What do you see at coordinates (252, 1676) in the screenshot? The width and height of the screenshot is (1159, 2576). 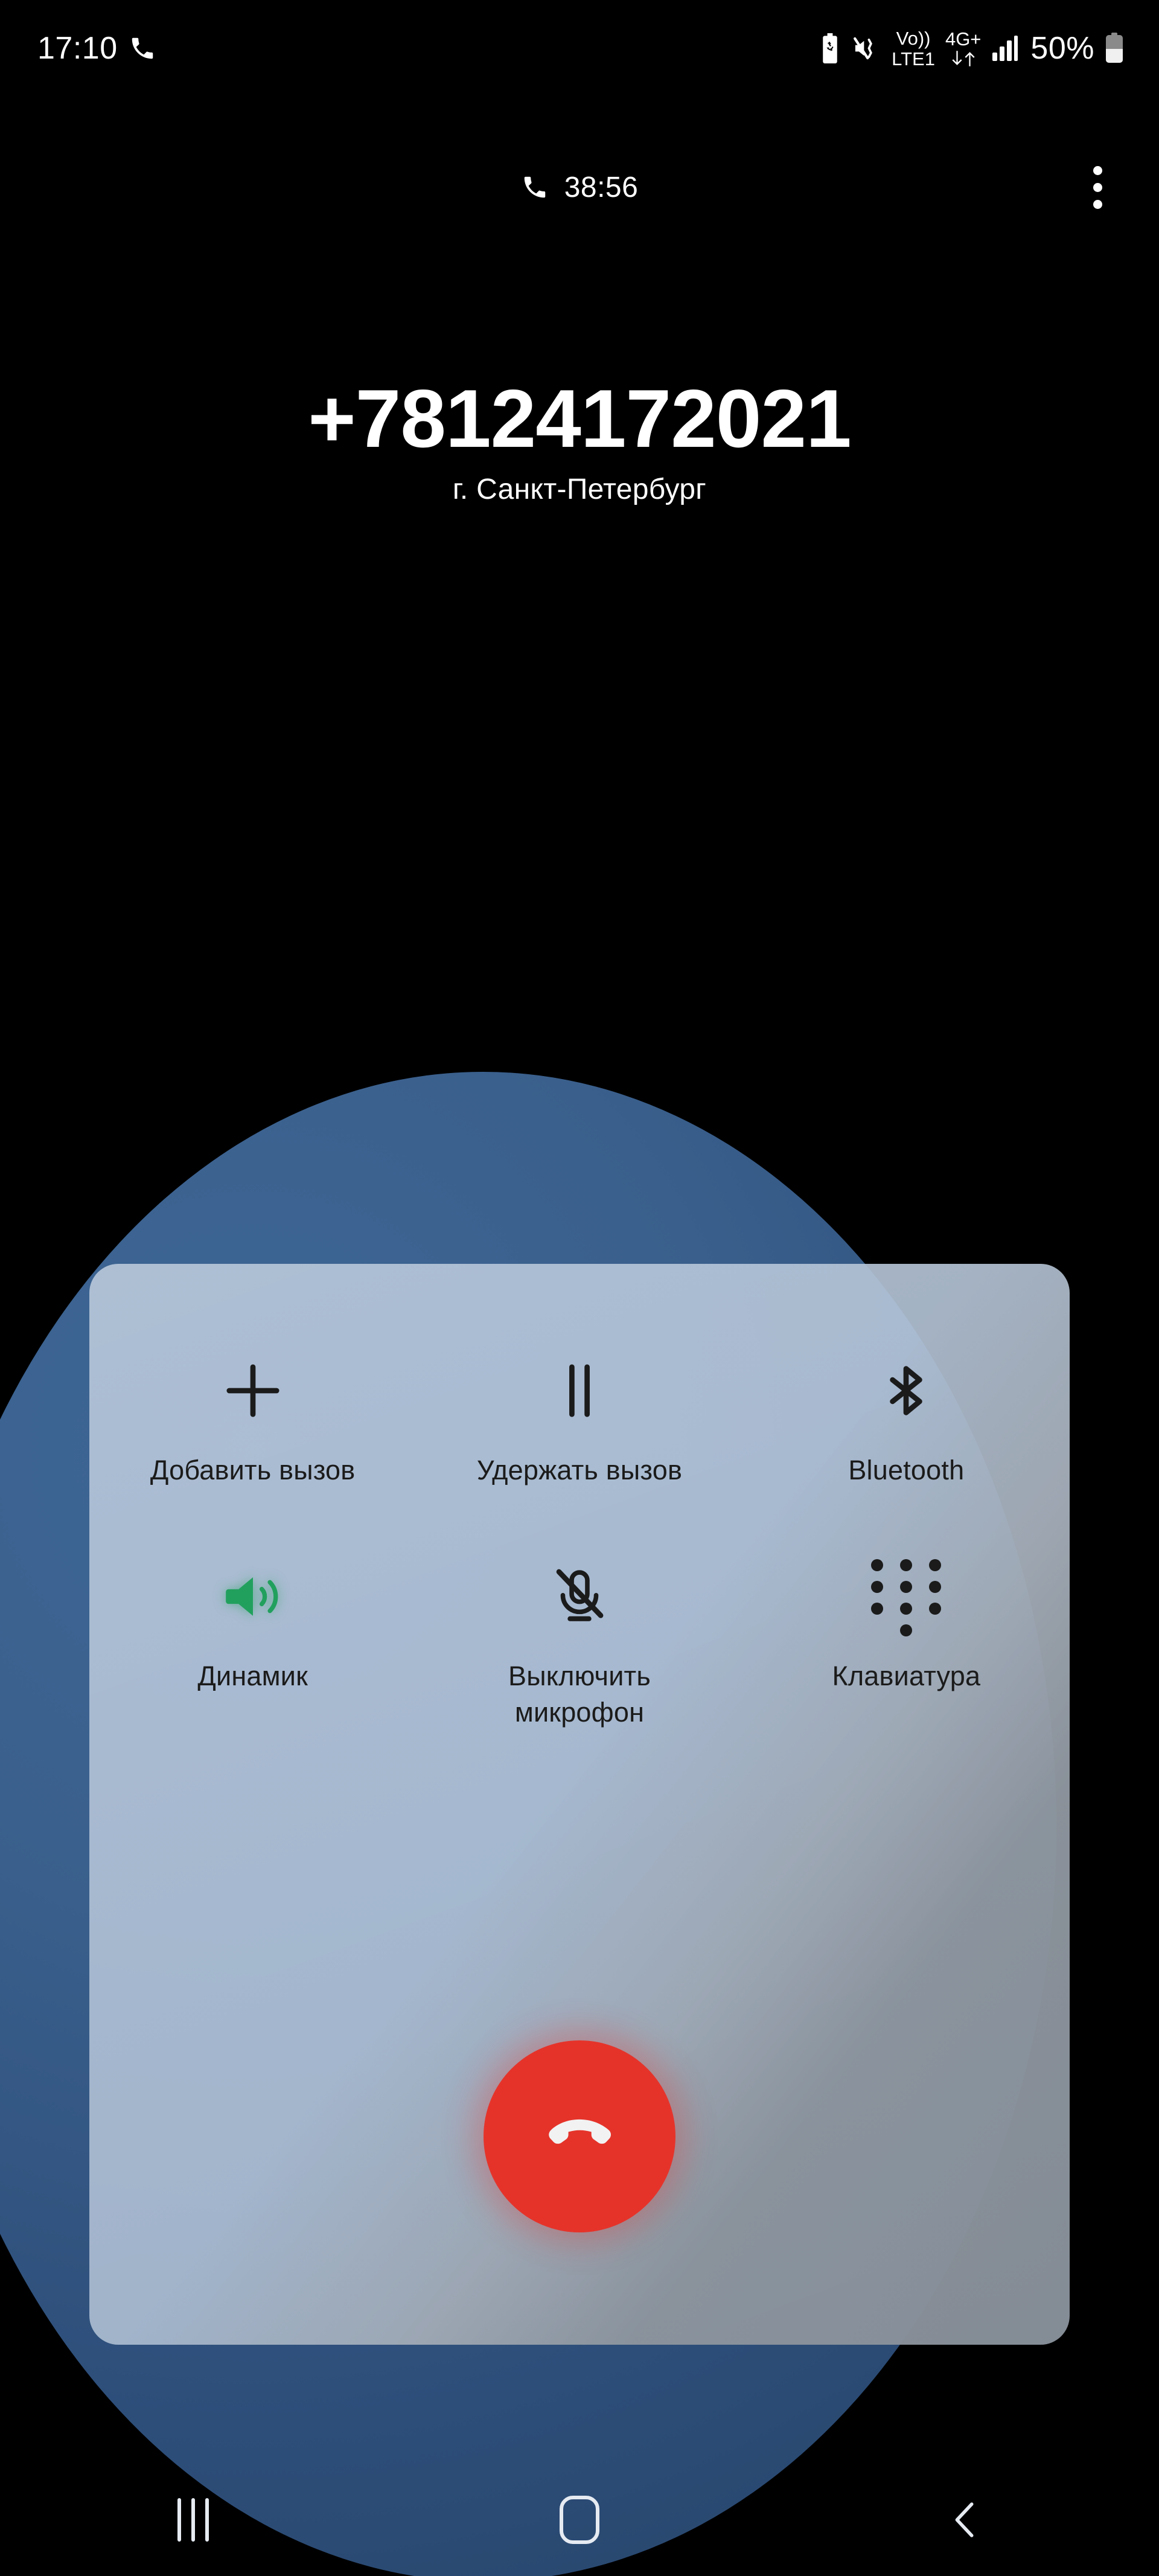 I see `speaker-label: Динамик` at bounding box center [252, 1676].